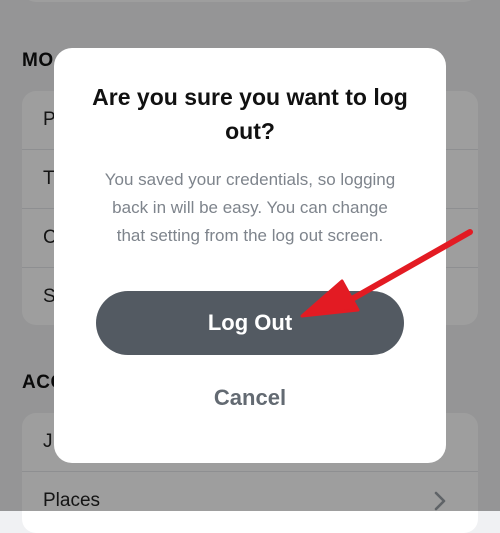 The image size is (500, 533). Describe the element at coordinates (250, 114) in the screenshot. I see `dialog-title: Are you sure you want to log out?` at that location.